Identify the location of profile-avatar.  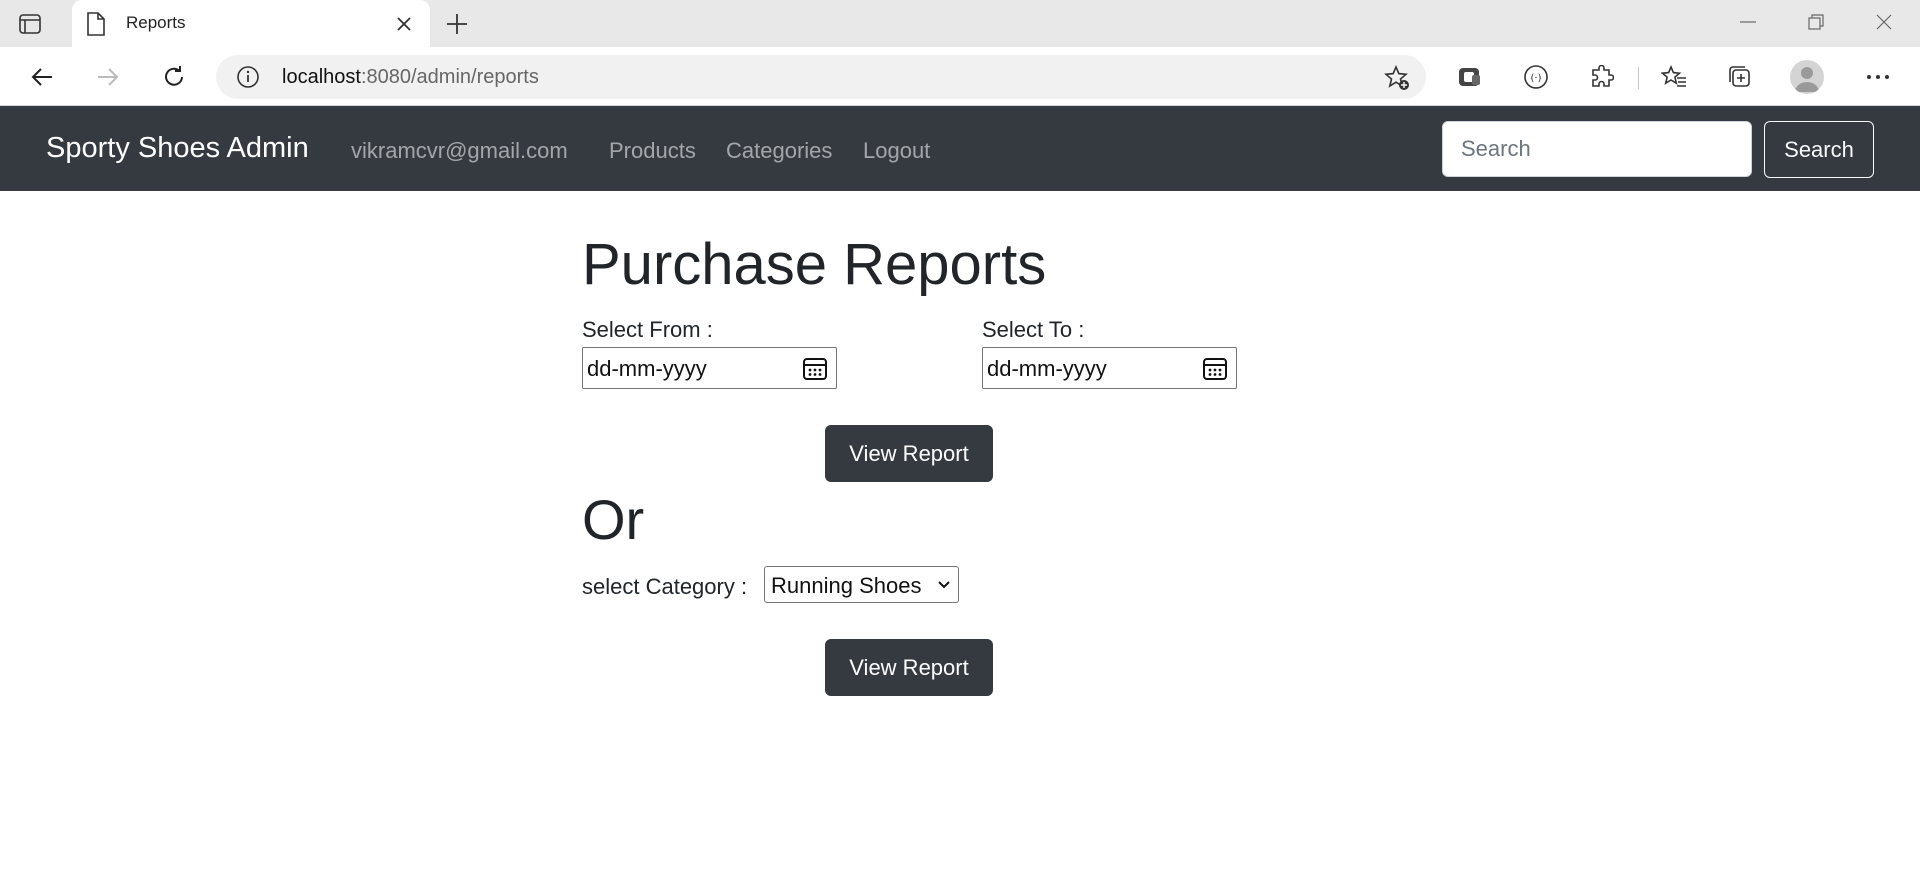
(1807, 77).